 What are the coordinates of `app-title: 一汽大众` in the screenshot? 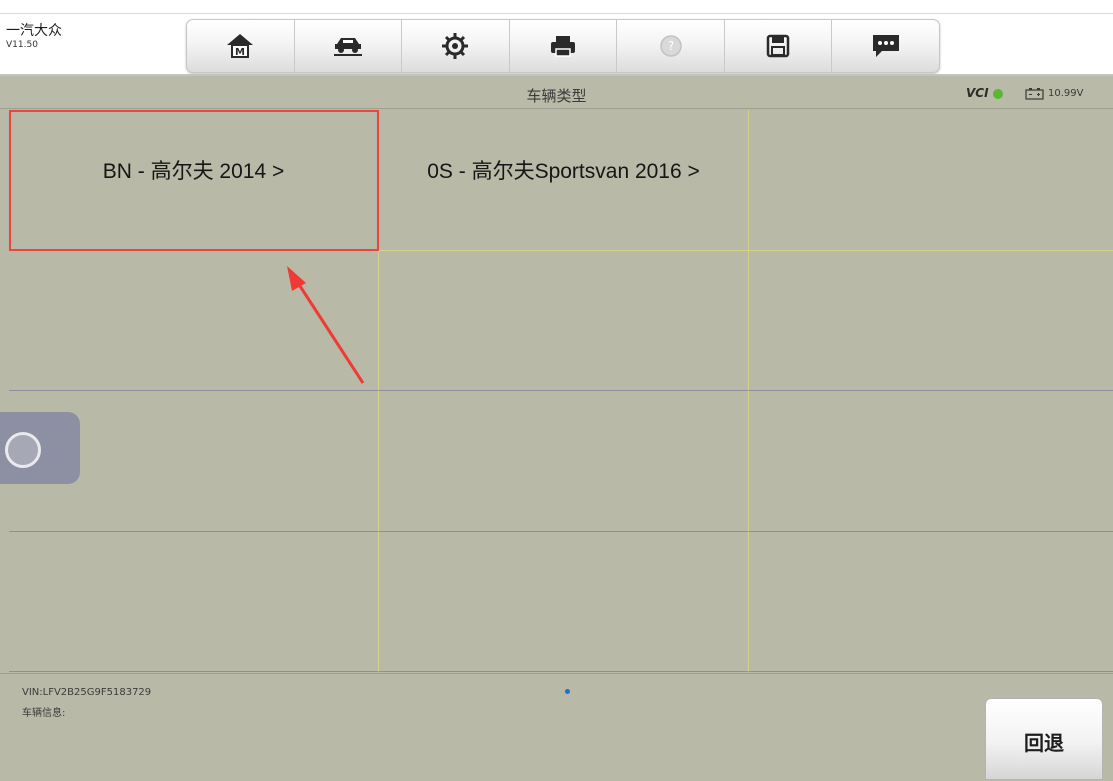 It's located at (34, 31).